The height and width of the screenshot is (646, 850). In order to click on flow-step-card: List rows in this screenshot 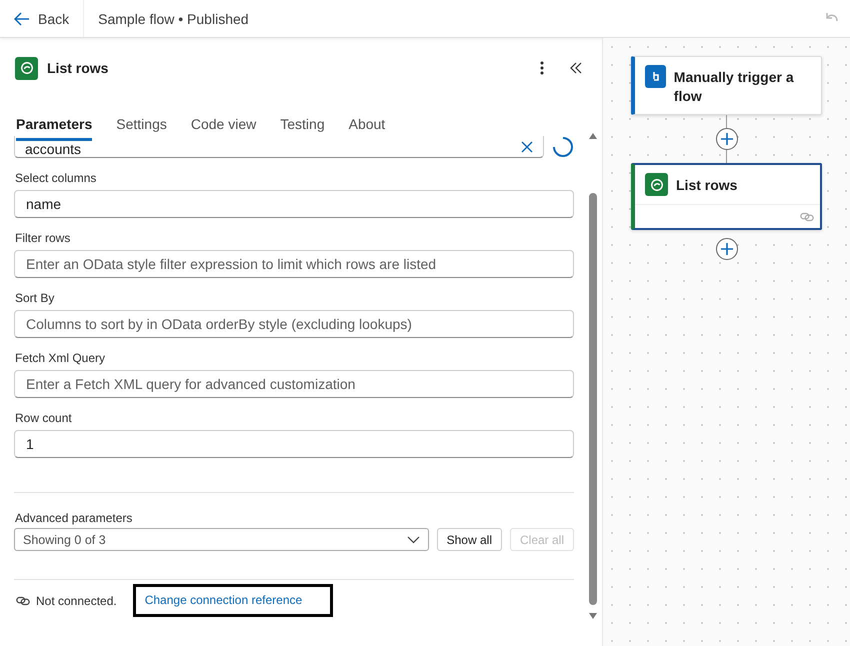, I will do `click(726, 196)`.